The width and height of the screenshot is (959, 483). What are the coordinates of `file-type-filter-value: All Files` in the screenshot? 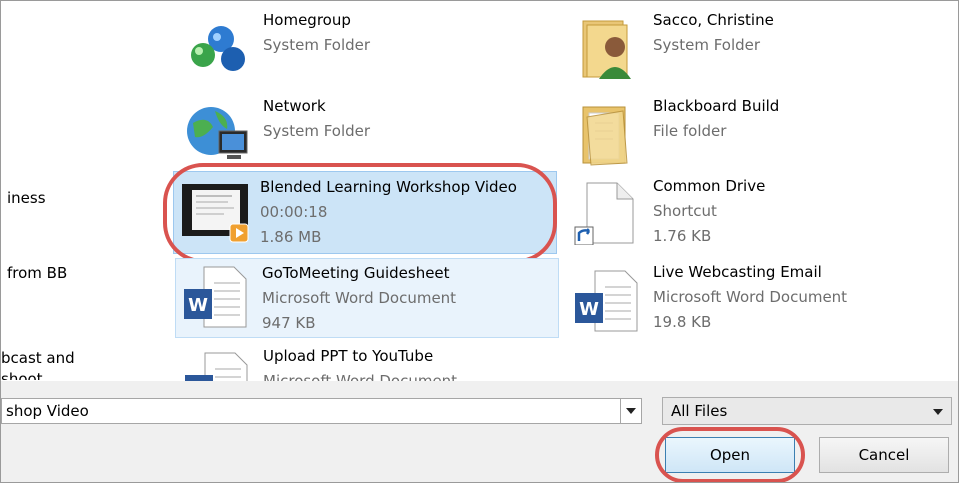 It's located at (699, 411).